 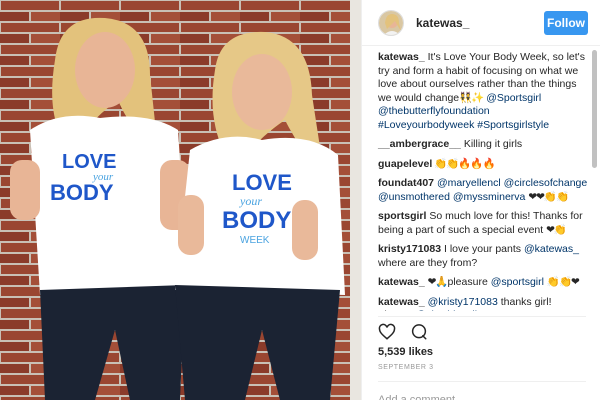 What do you see at coordinates (548, 196) in the screenshot?
I see `comment-emoji: ❤❤👏👏` at bounding box center [548, 196].